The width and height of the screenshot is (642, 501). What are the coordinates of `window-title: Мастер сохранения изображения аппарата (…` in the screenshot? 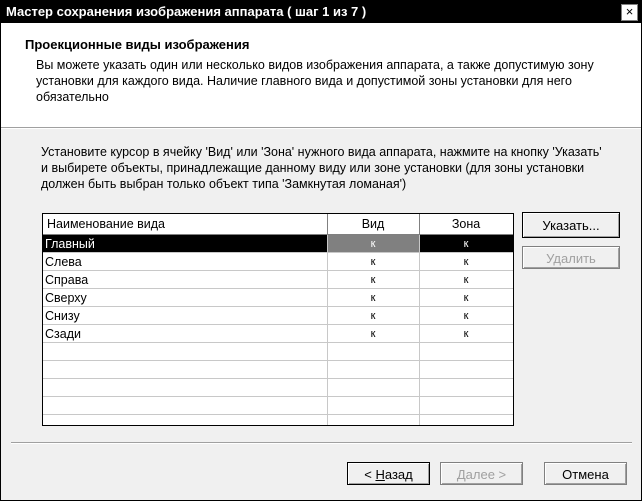 It's located at (186, 11).